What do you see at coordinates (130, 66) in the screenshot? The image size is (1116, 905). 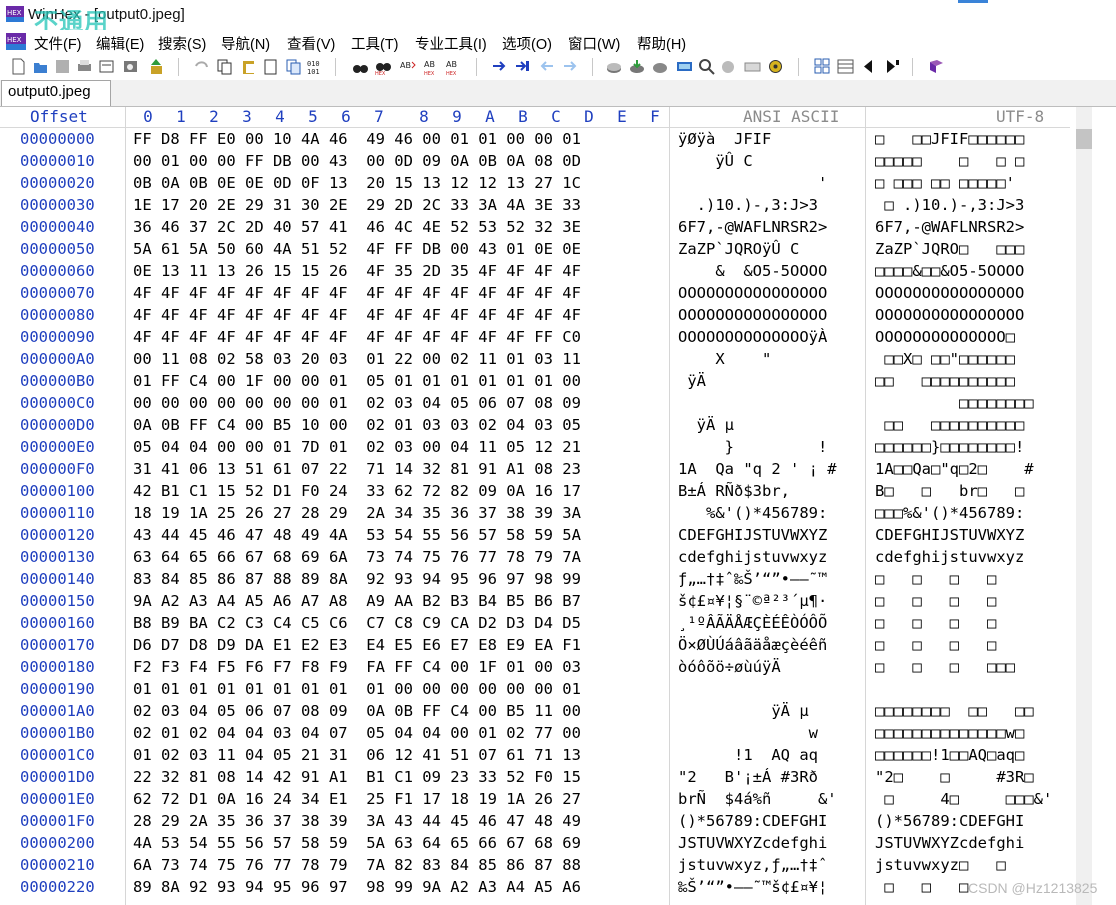 I see `open-disk-icon` at bounding box center [130, 66].